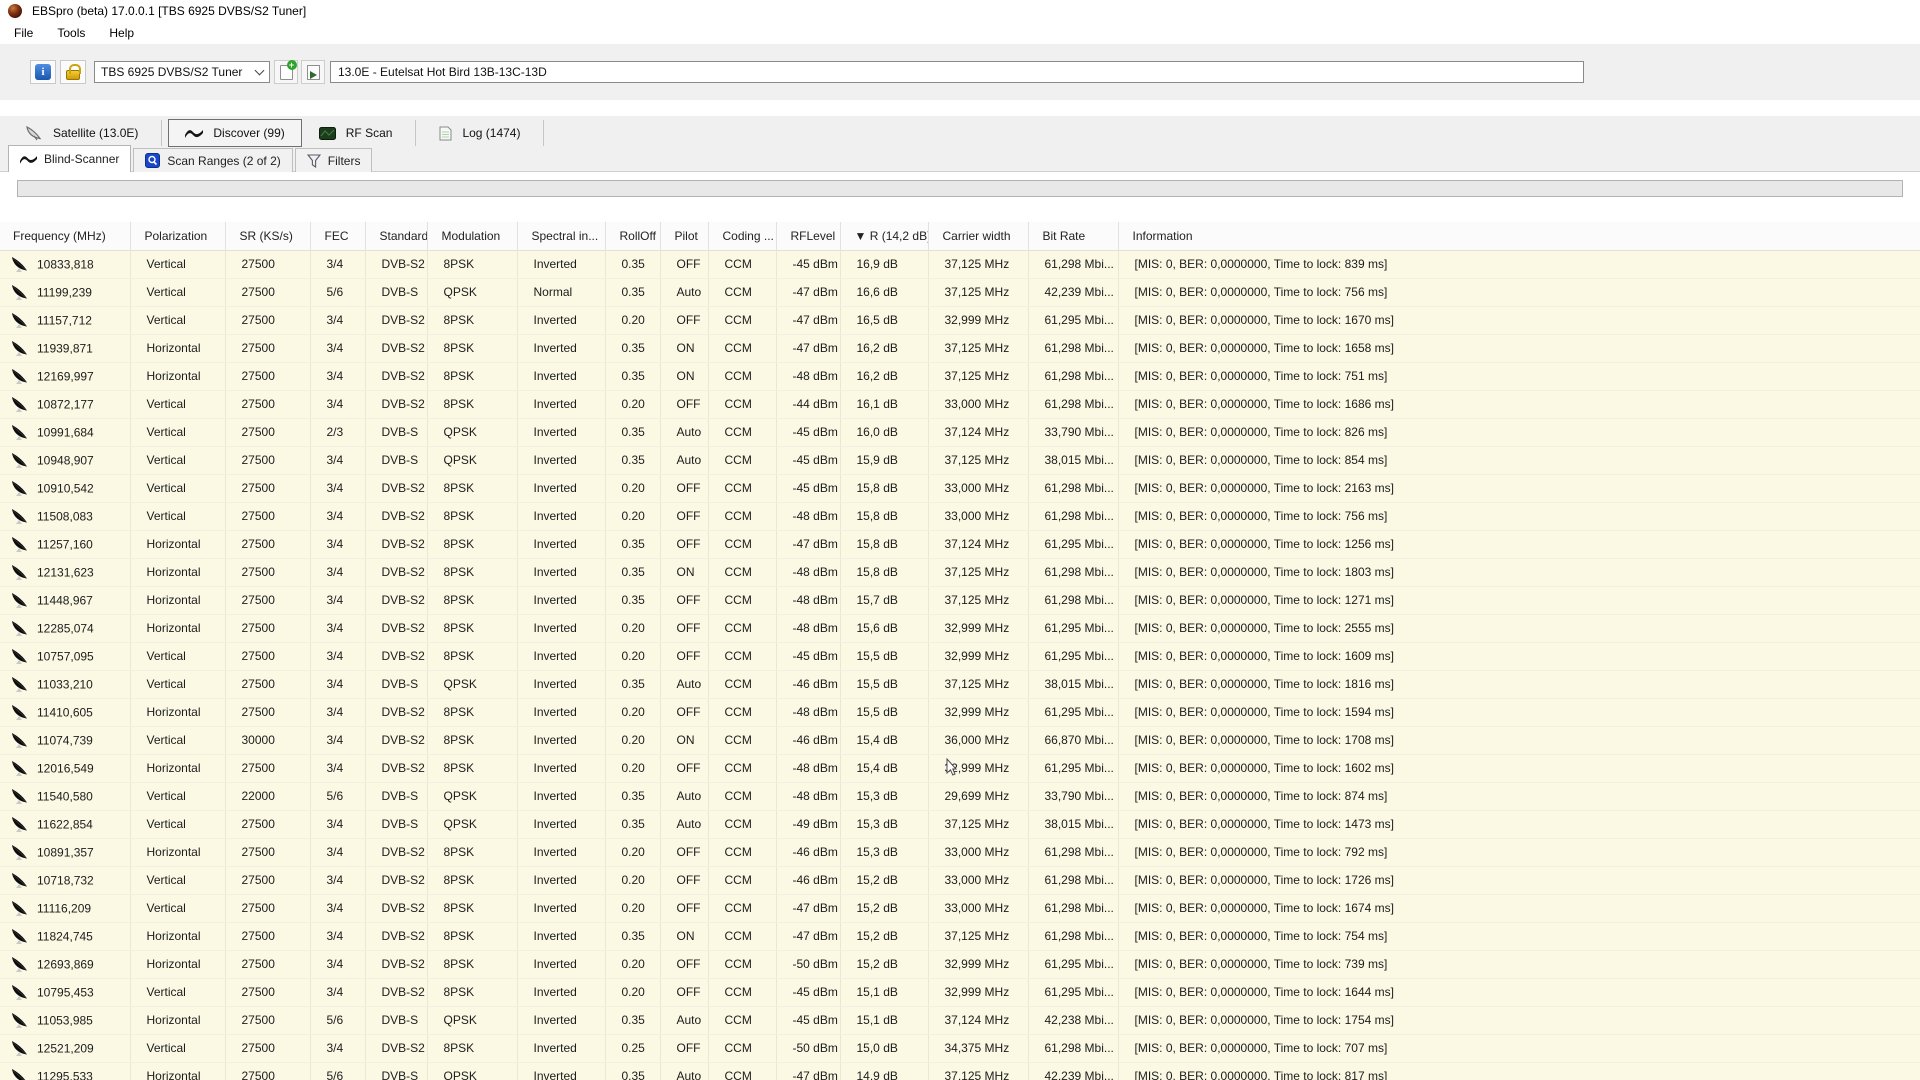 This screenshot has width=1920, height=1080. Describe the element at coordinates (23, 33) in the screenshot. I see `menu-file: File` at that location.